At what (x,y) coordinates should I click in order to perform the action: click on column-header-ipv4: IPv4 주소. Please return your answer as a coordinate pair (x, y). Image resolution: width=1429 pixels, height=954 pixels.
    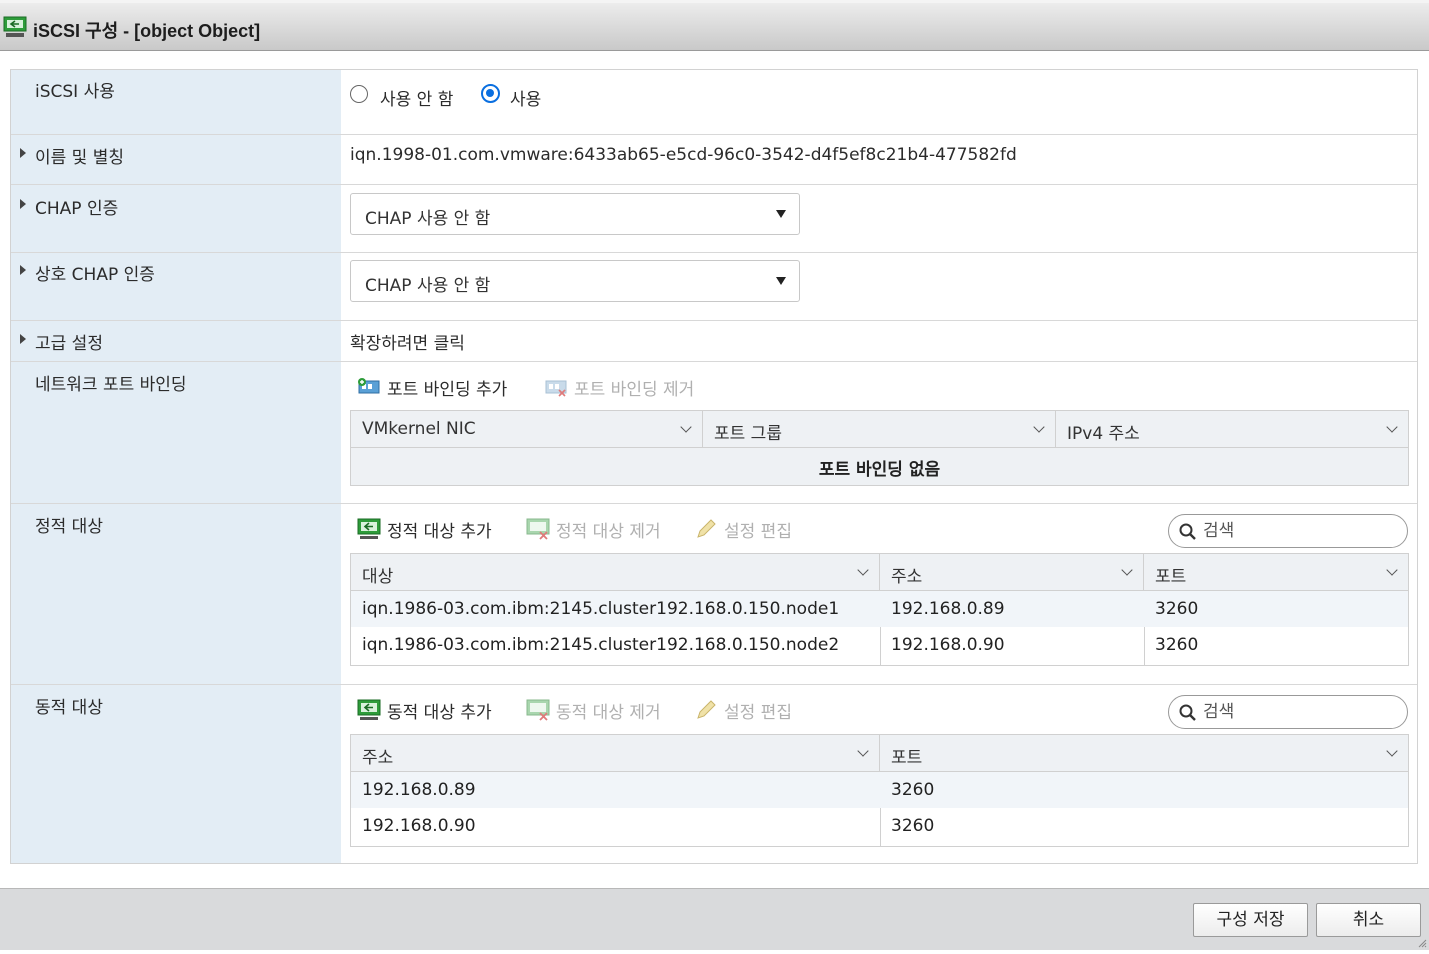
    Looking at the image, I should click on (1232, 429).